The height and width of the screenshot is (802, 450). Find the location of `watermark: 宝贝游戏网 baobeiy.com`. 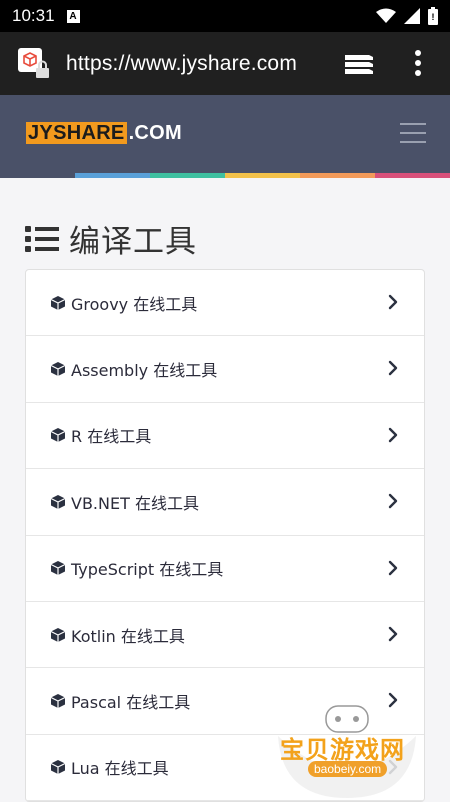

watermark: 宝贝游戏网 baobeiy.com is located at coordinates (347, 751).